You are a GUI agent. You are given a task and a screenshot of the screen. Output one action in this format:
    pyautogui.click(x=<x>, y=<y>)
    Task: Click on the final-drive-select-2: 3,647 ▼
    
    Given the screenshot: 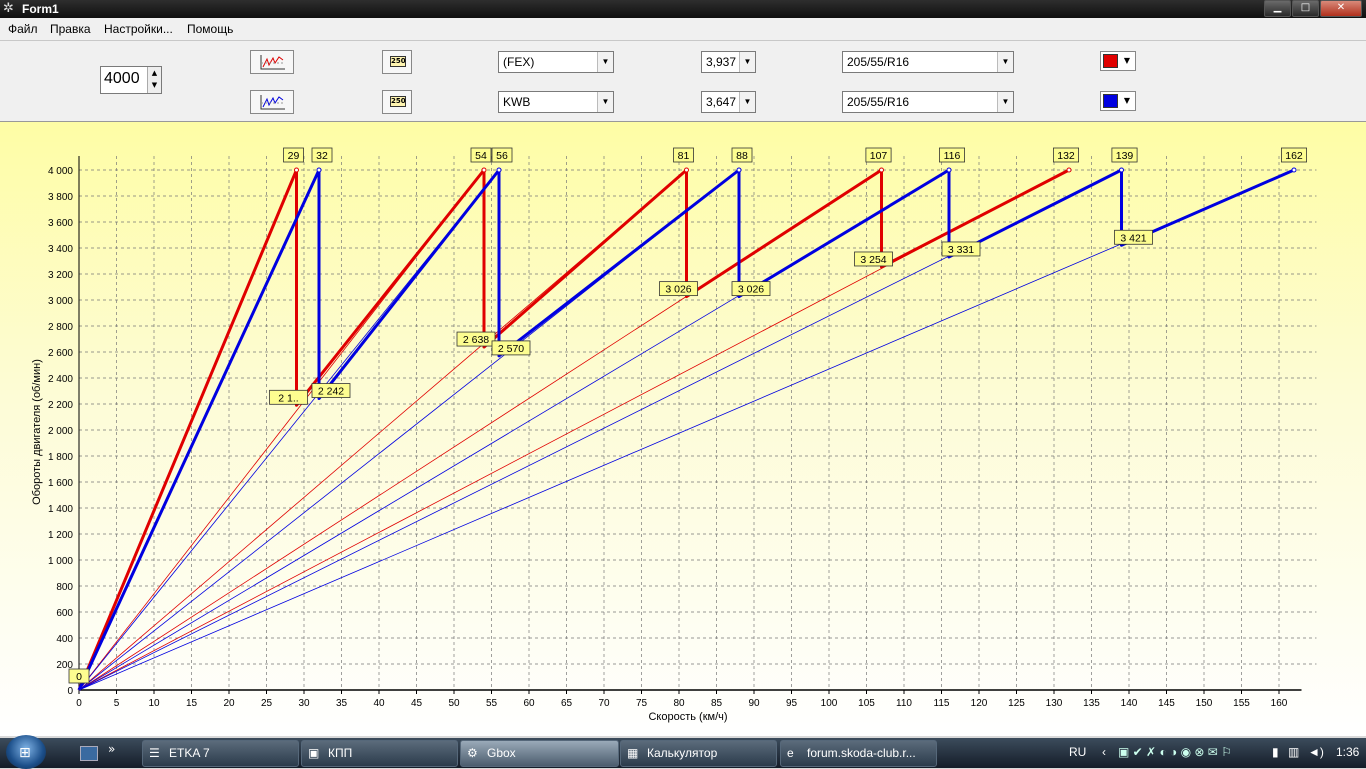 What is the action you would take?
    pyautogui.click(x=728, y=102)
    